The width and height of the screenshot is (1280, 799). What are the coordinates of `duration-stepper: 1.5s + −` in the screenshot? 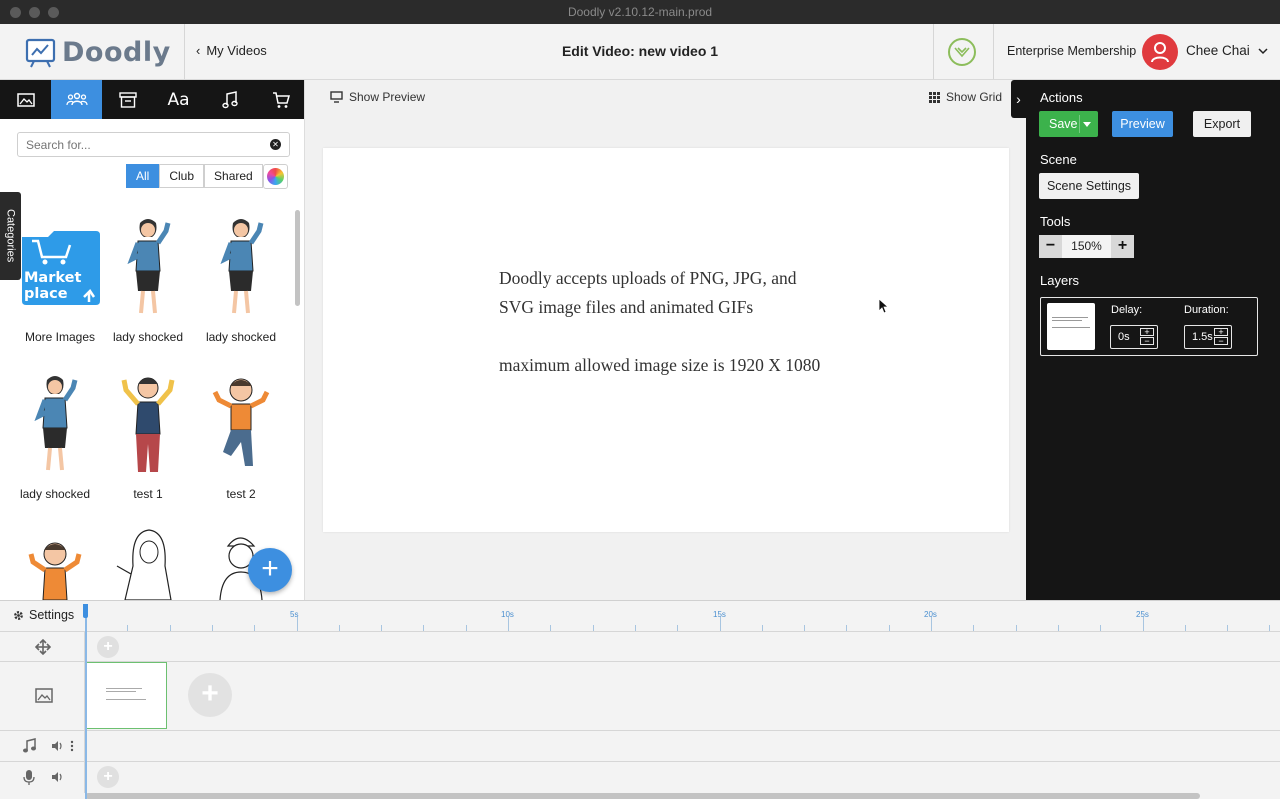 It's located at (1208, 337).